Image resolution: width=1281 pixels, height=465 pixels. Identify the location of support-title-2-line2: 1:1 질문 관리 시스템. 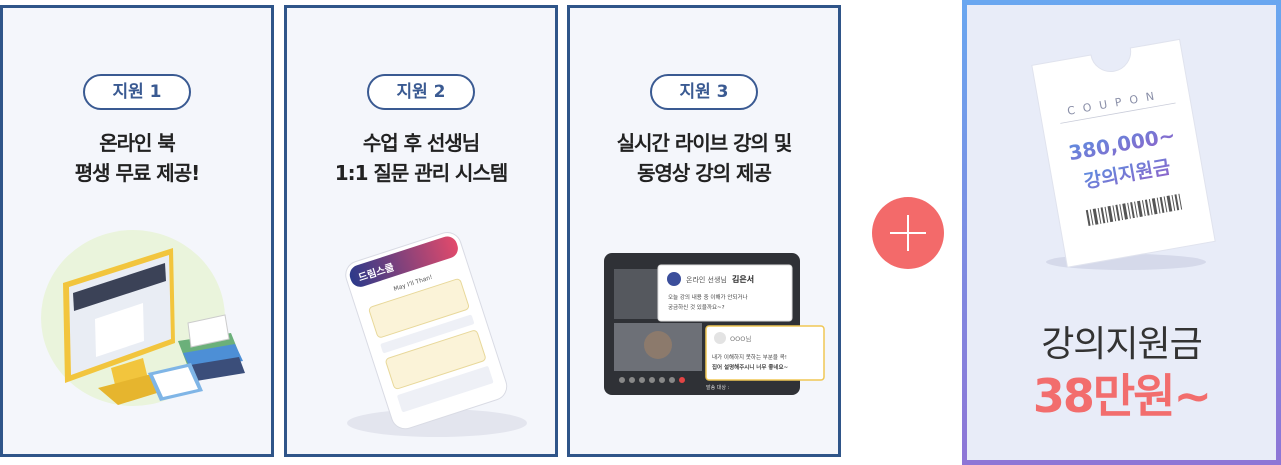
(421, 173).